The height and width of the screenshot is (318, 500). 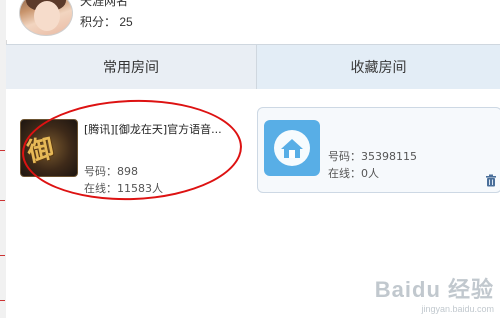 I want to click on username: 天涯网名, so click(x=104, y=4).